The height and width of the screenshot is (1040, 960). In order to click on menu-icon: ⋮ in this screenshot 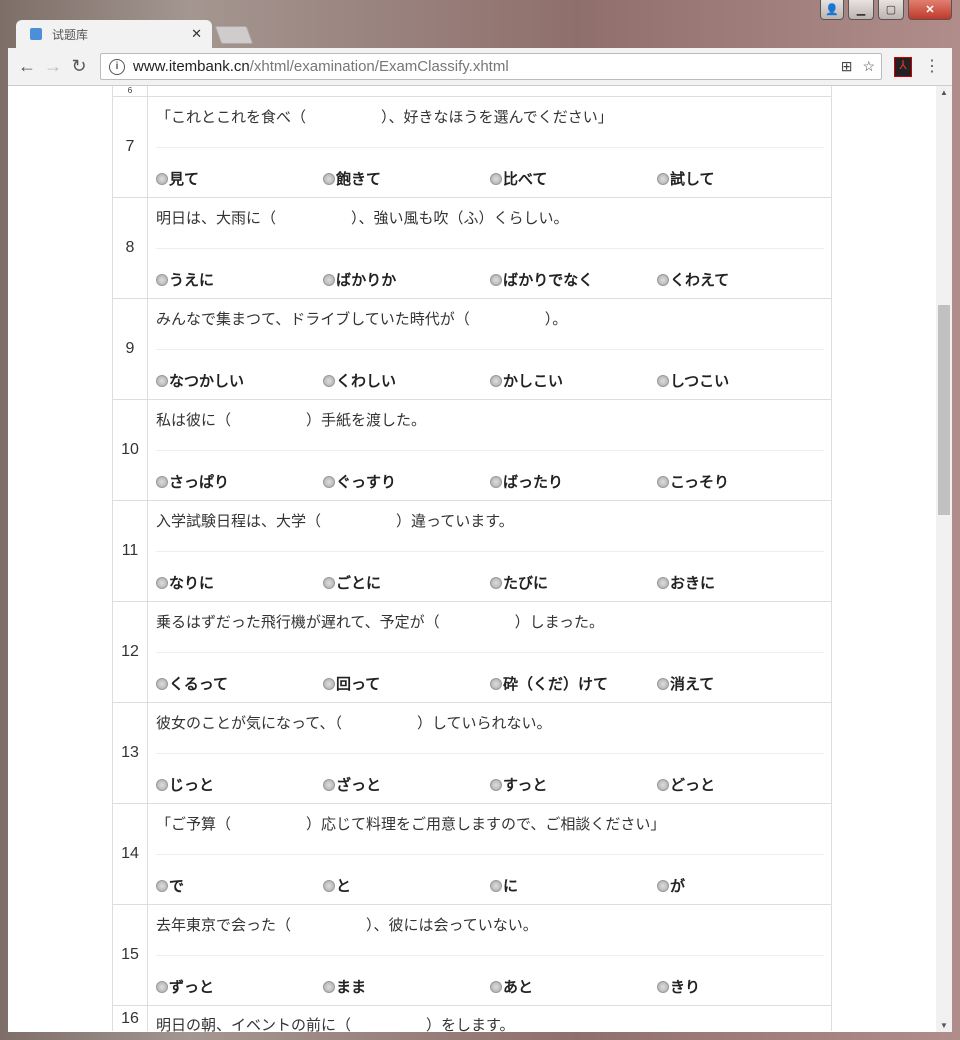, I will do `click(932, 66)`.